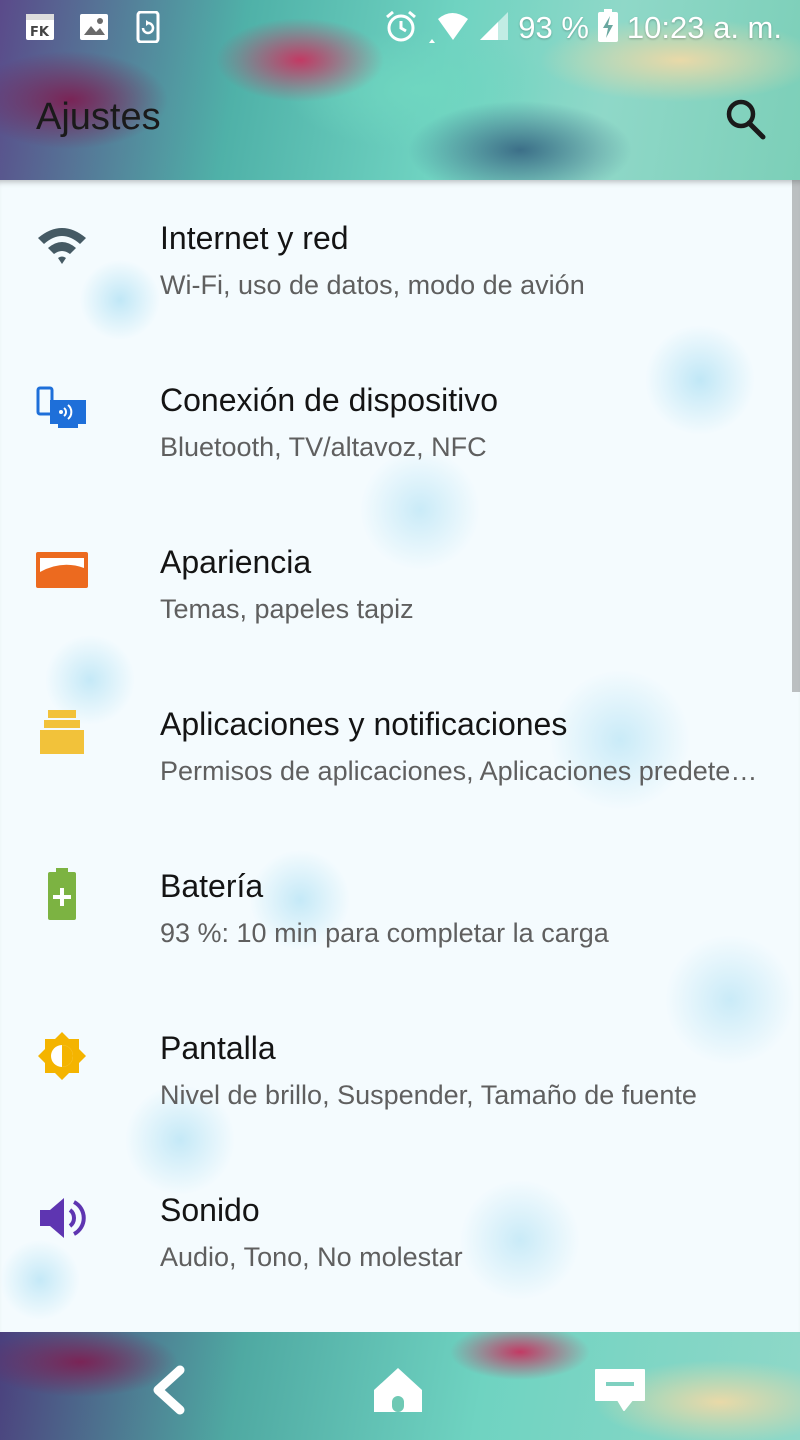 The width and height of the screenshot is (800, 1440). I want to click on setting-title: Pantalla, so click(218, 1048).